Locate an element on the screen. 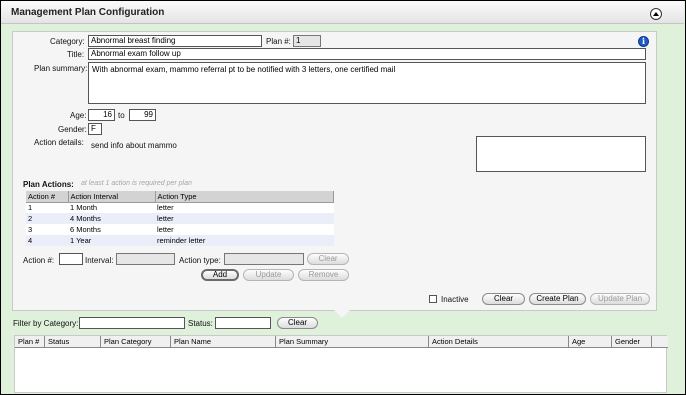  remove-action-button: Remove is located at coordinates (323, 275).